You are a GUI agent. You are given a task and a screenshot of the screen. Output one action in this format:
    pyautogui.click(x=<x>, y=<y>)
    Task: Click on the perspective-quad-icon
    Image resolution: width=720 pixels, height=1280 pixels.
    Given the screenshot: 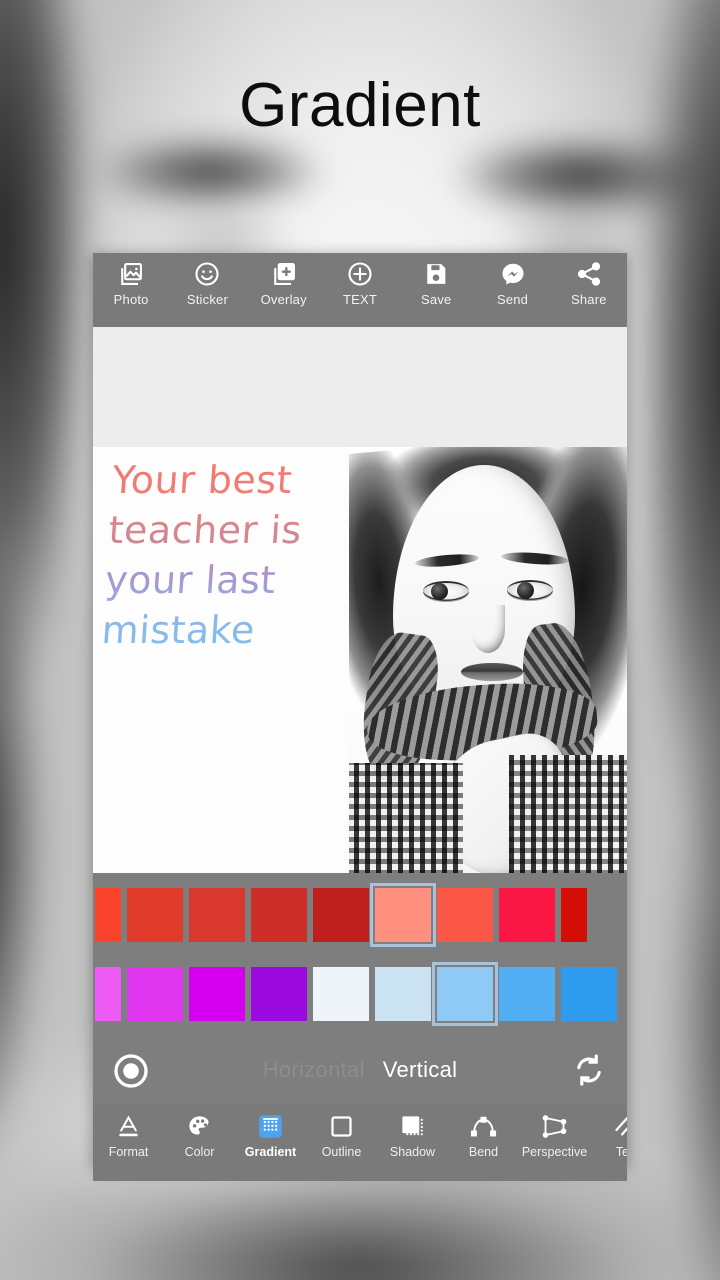 What is the action you would take?
    pyautogui.click(x=554, y=1126)
    